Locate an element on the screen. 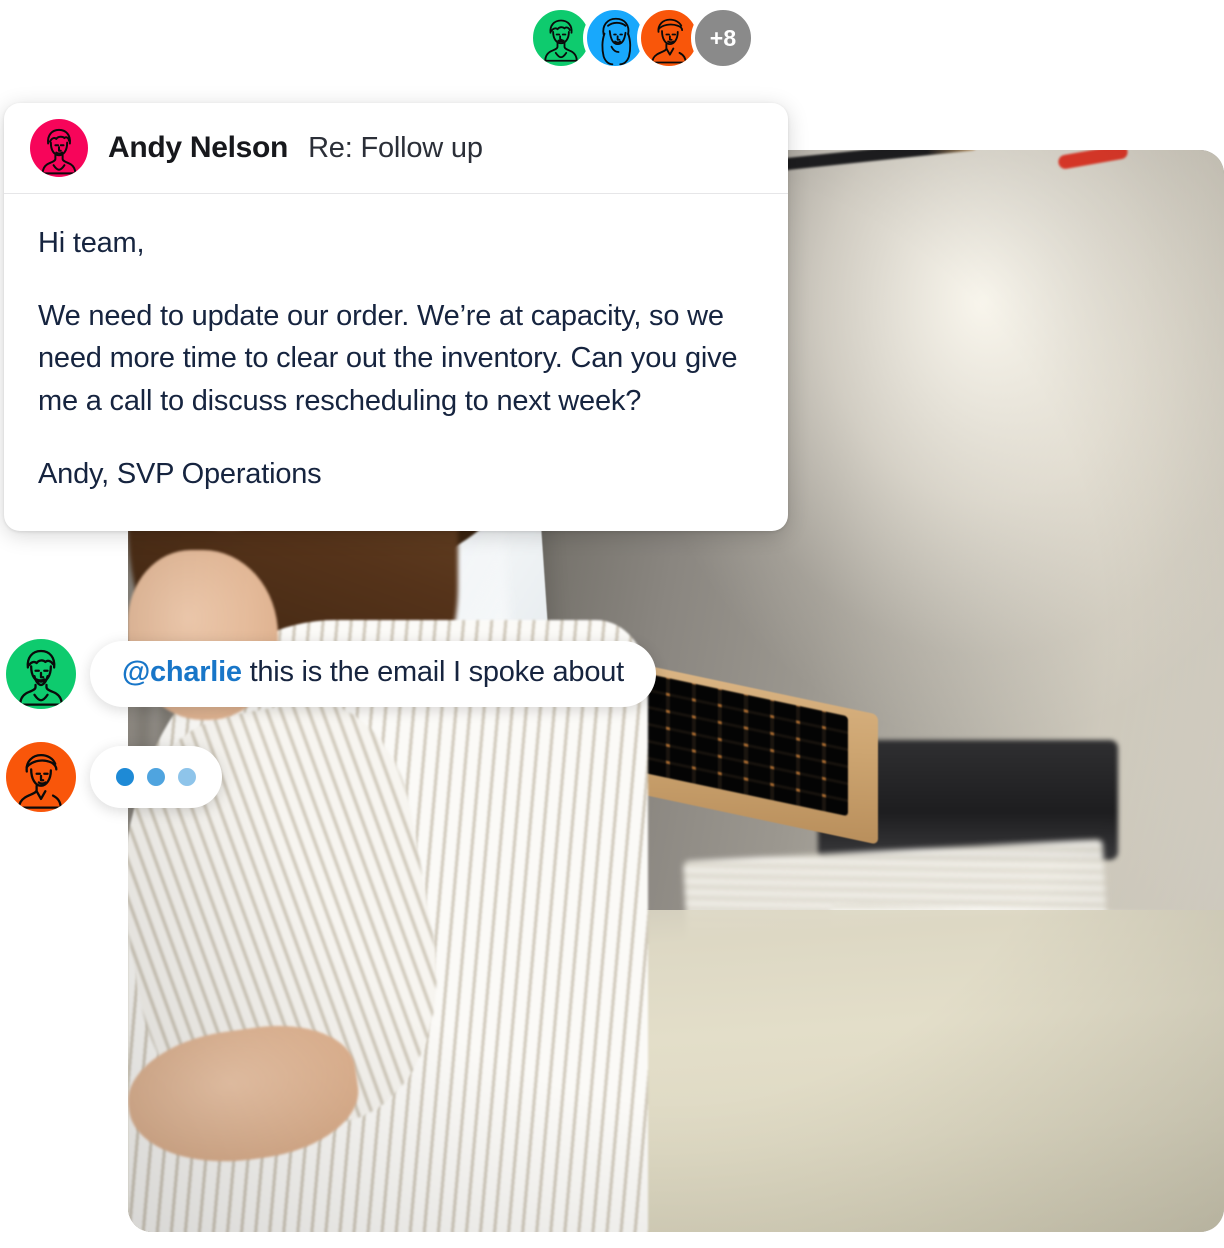 The width and height of the screenshot is (1224, 1248). chat-message-typing is located at coordinates (114, 777).